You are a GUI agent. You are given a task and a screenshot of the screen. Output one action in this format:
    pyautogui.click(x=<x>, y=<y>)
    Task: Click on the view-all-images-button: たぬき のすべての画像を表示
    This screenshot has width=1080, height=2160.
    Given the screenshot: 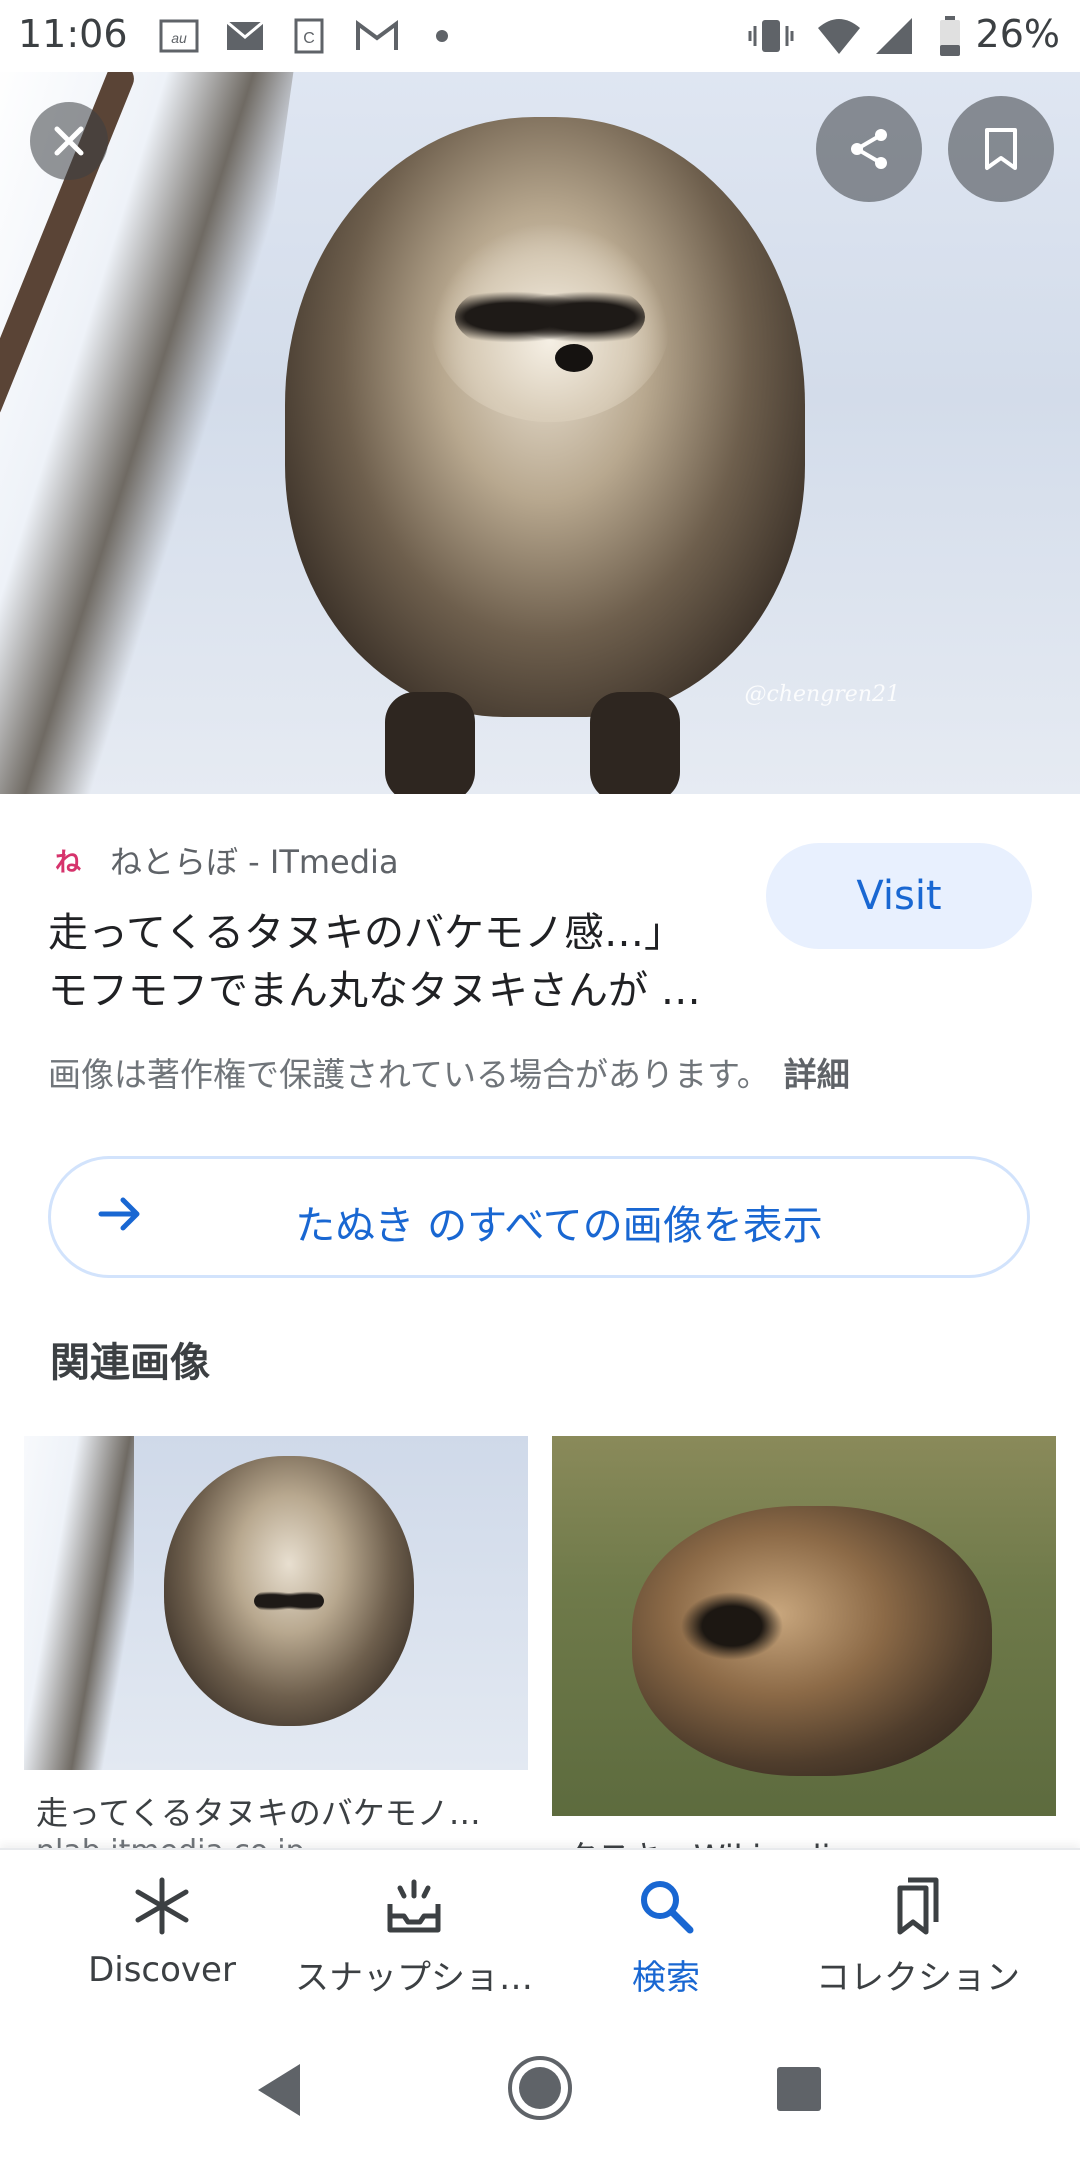 What is the action you would take?
    pyautogui.click(x=539, y=1217)
    